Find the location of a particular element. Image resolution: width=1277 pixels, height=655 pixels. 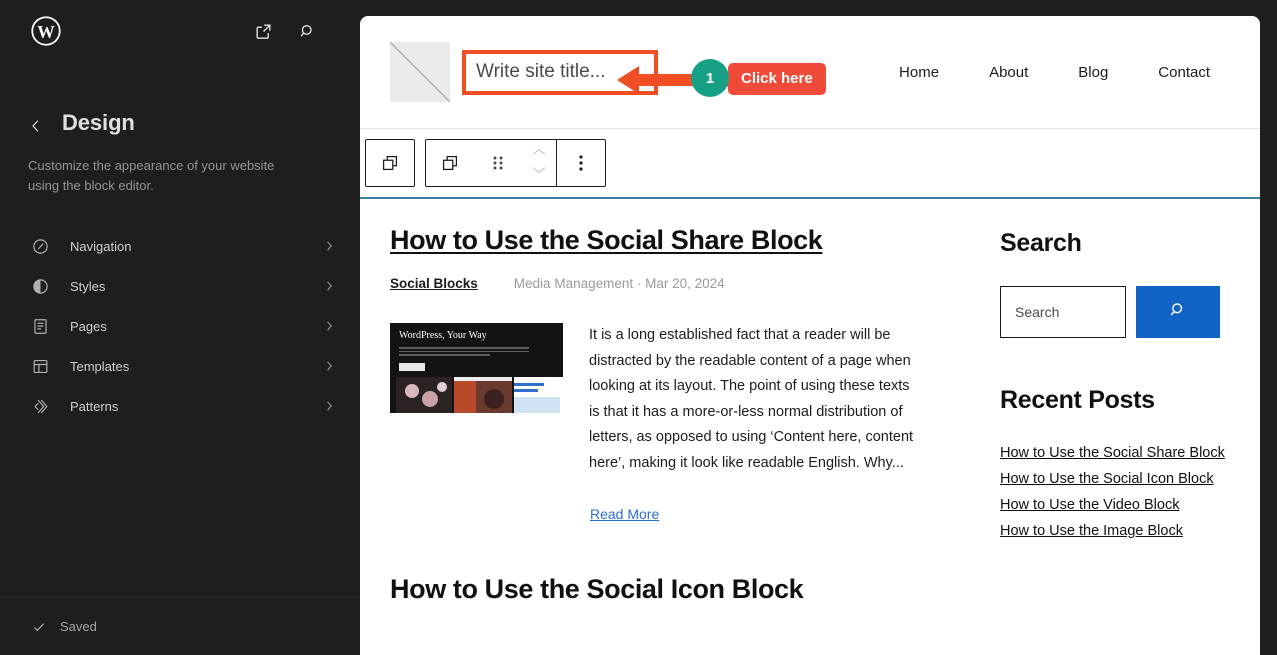

recent-post-link: How to Use the Image Block is located at coordinates (1120, 531).